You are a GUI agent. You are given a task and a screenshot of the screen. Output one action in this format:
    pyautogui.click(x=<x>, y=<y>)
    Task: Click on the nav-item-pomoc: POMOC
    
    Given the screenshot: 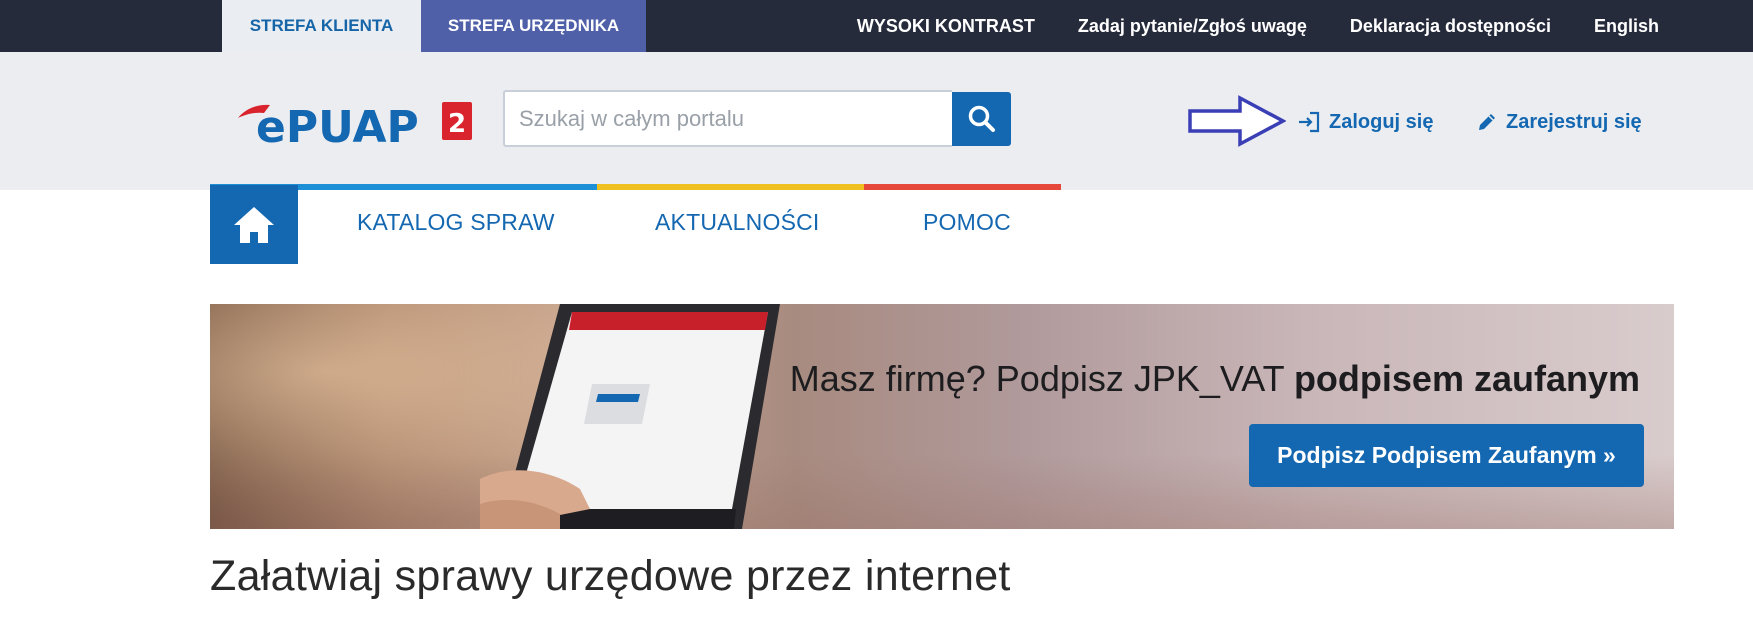 What is the action you would take?
    pyautogui.click(x=967, y=222)
    